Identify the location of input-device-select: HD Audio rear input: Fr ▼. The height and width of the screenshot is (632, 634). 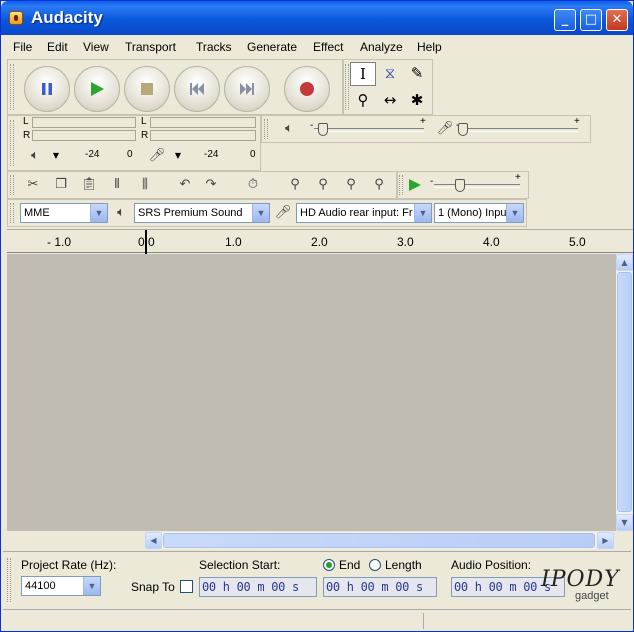
(364, 213).